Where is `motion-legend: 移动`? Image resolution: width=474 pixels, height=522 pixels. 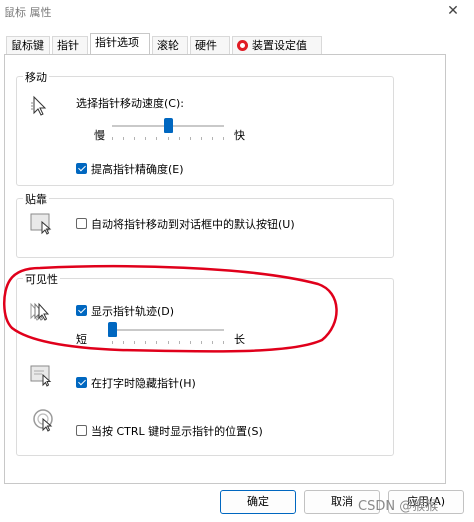 motion-legend: 移动 is located at coordinates (36, 77).